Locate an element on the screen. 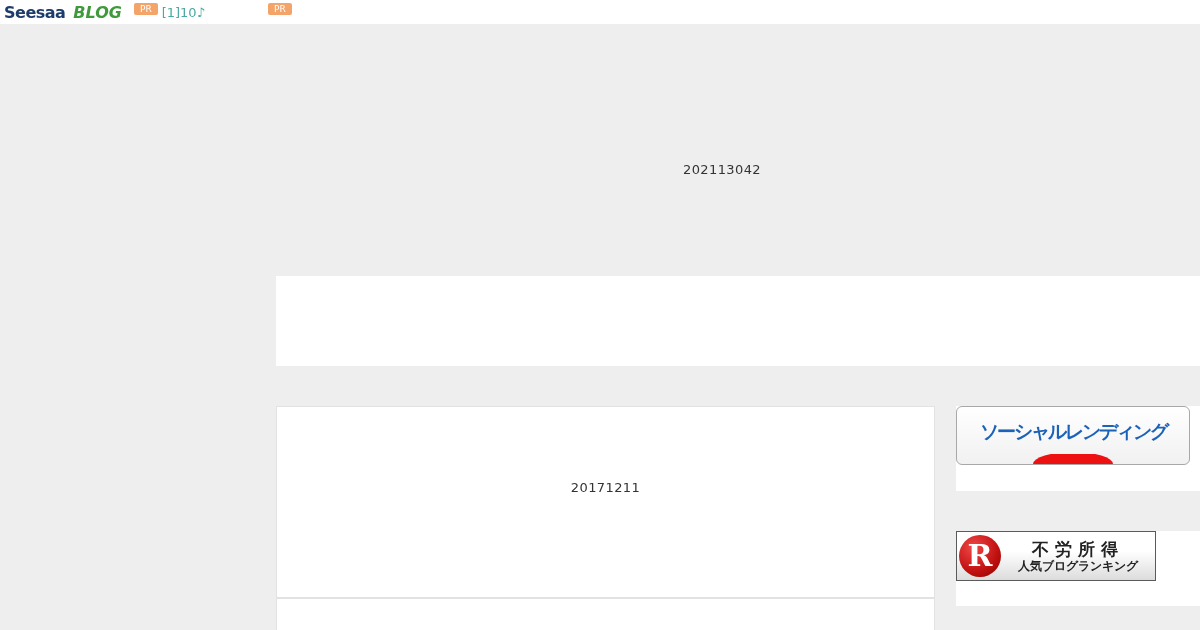  banner: ソーシャルレンディング is located at coordinates (1073, 435).